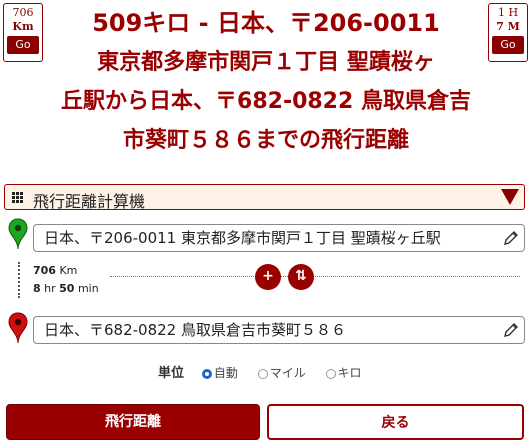  Describe the element at coordinates (18, 328) in the screenshot. I see `destination-pin-icon` at that location.